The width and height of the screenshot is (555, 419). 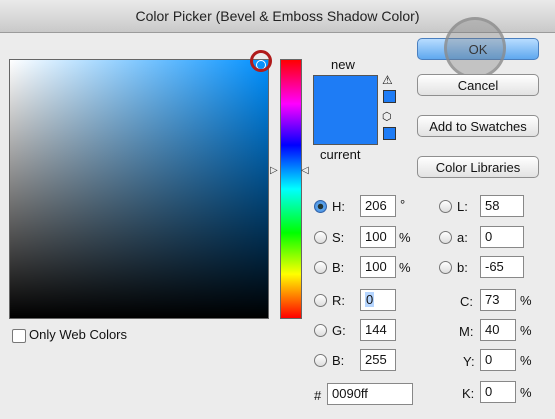 What do you see at coordinates (403, 204) in the screenshot?
I see `hue-unit: °` at bounding box center [403, 204].